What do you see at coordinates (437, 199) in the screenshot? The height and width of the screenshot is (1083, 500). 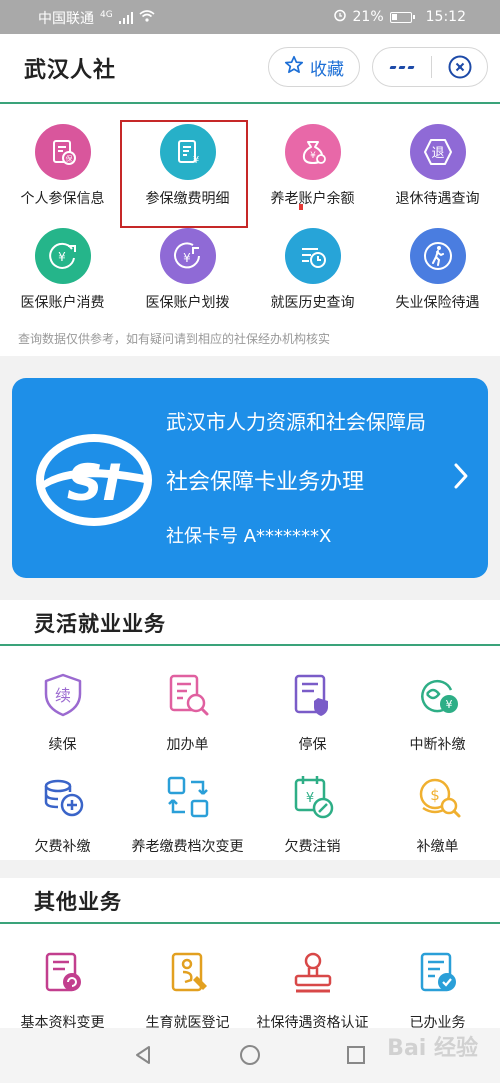 I see `service-label: 退休待遇查询` at bounding box center [437, 199].